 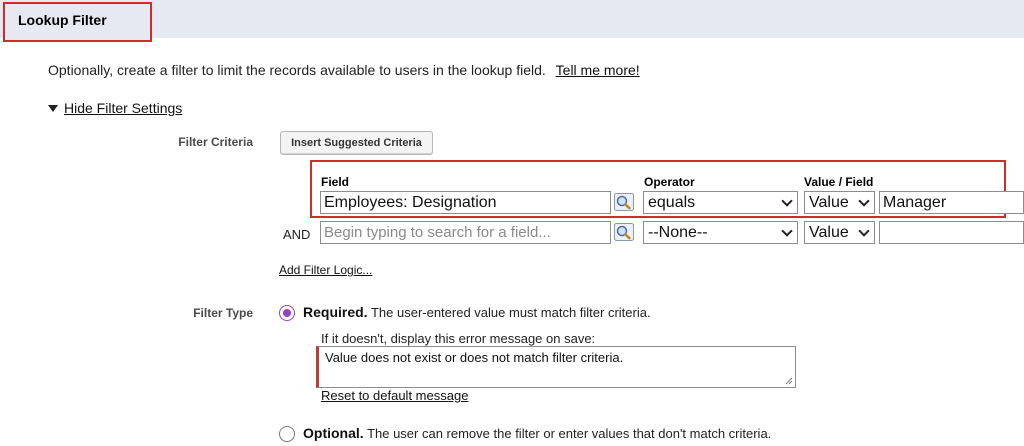 I want to click on hide-filter-settings-toggle: Hide Filter Settings, so click(x=115, y=108).